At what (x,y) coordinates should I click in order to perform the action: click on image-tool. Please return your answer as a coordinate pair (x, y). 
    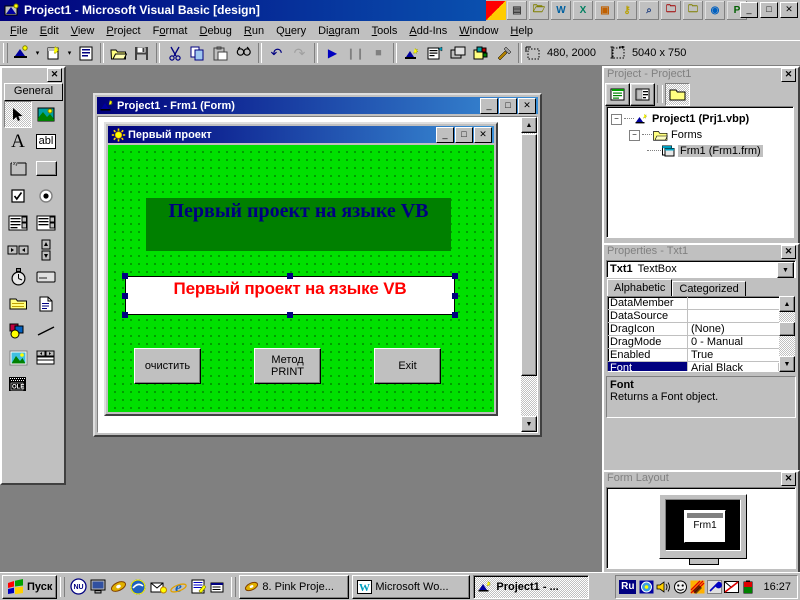
    Looking at the image, I should click on (18, 357).